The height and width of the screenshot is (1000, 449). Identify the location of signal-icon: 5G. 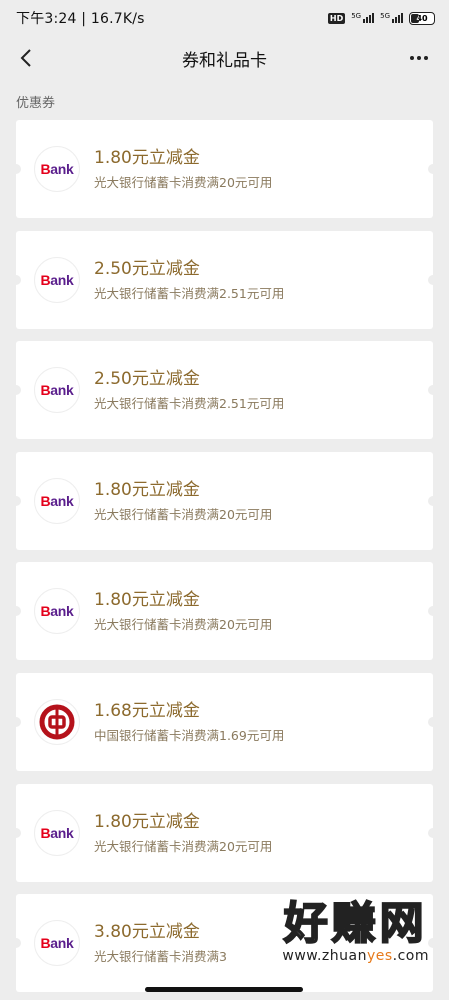
(363, 17).